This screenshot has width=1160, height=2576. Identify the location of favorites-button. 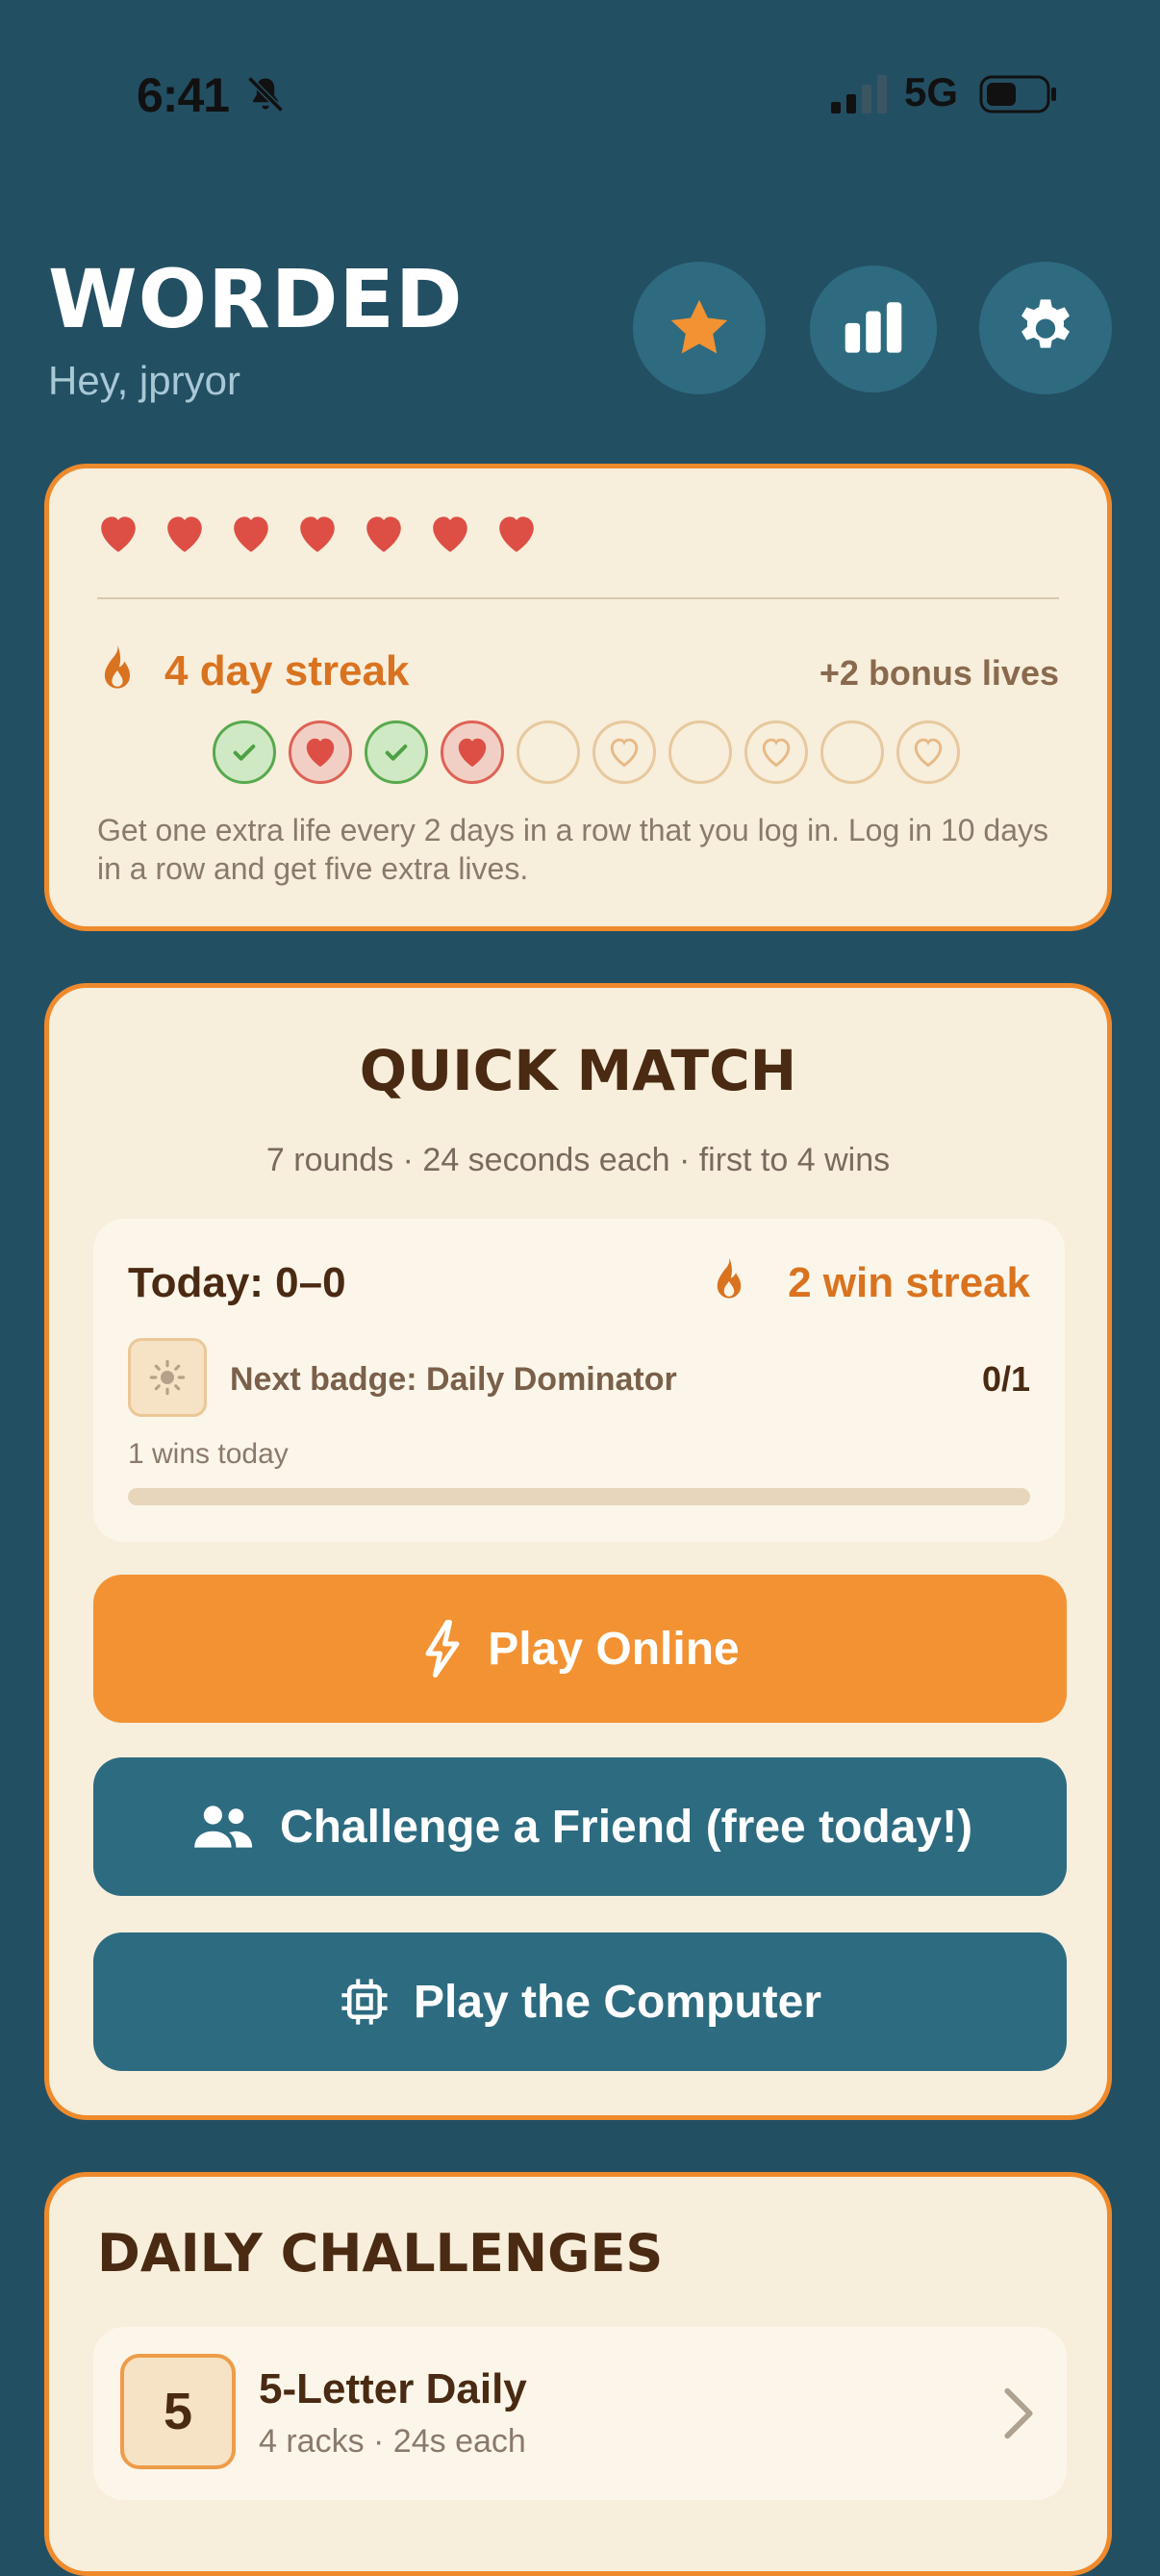
(699, 328).